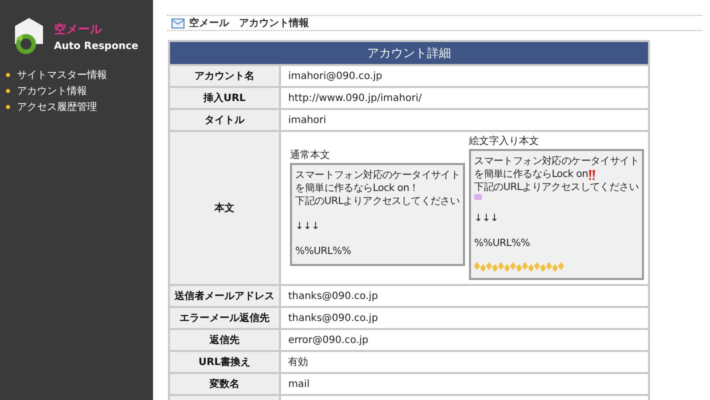 The image size is (710, 400). Describe the element at coordinates (464, 120) in the screenshot. I see `field-value: imahori` at that location.